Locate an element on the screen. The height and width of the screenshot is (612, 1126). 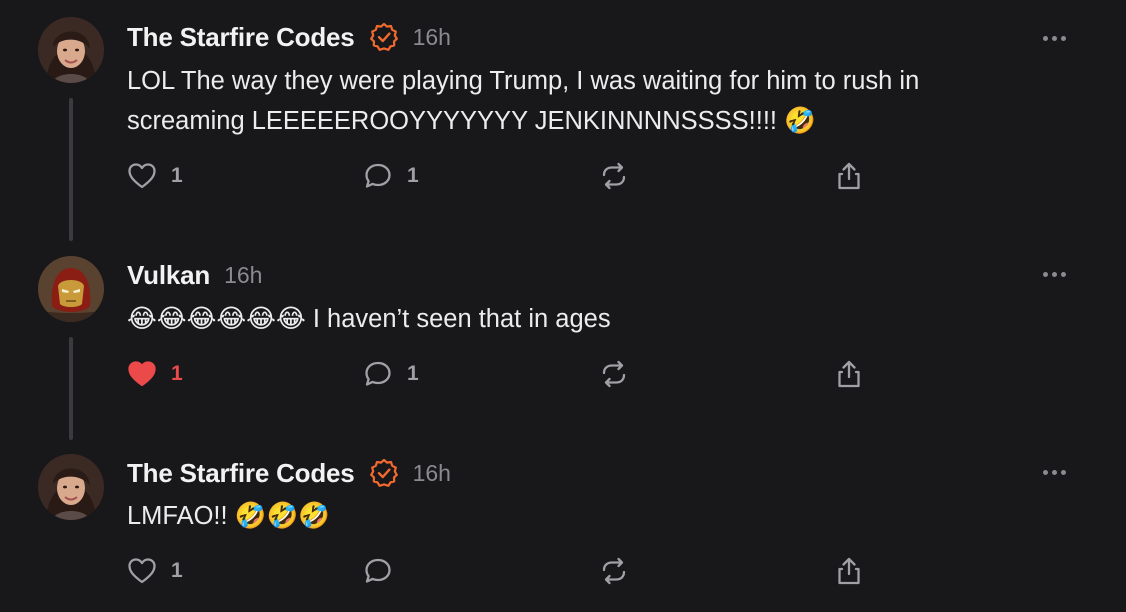
reply-button is located at coordinates (385, 571).